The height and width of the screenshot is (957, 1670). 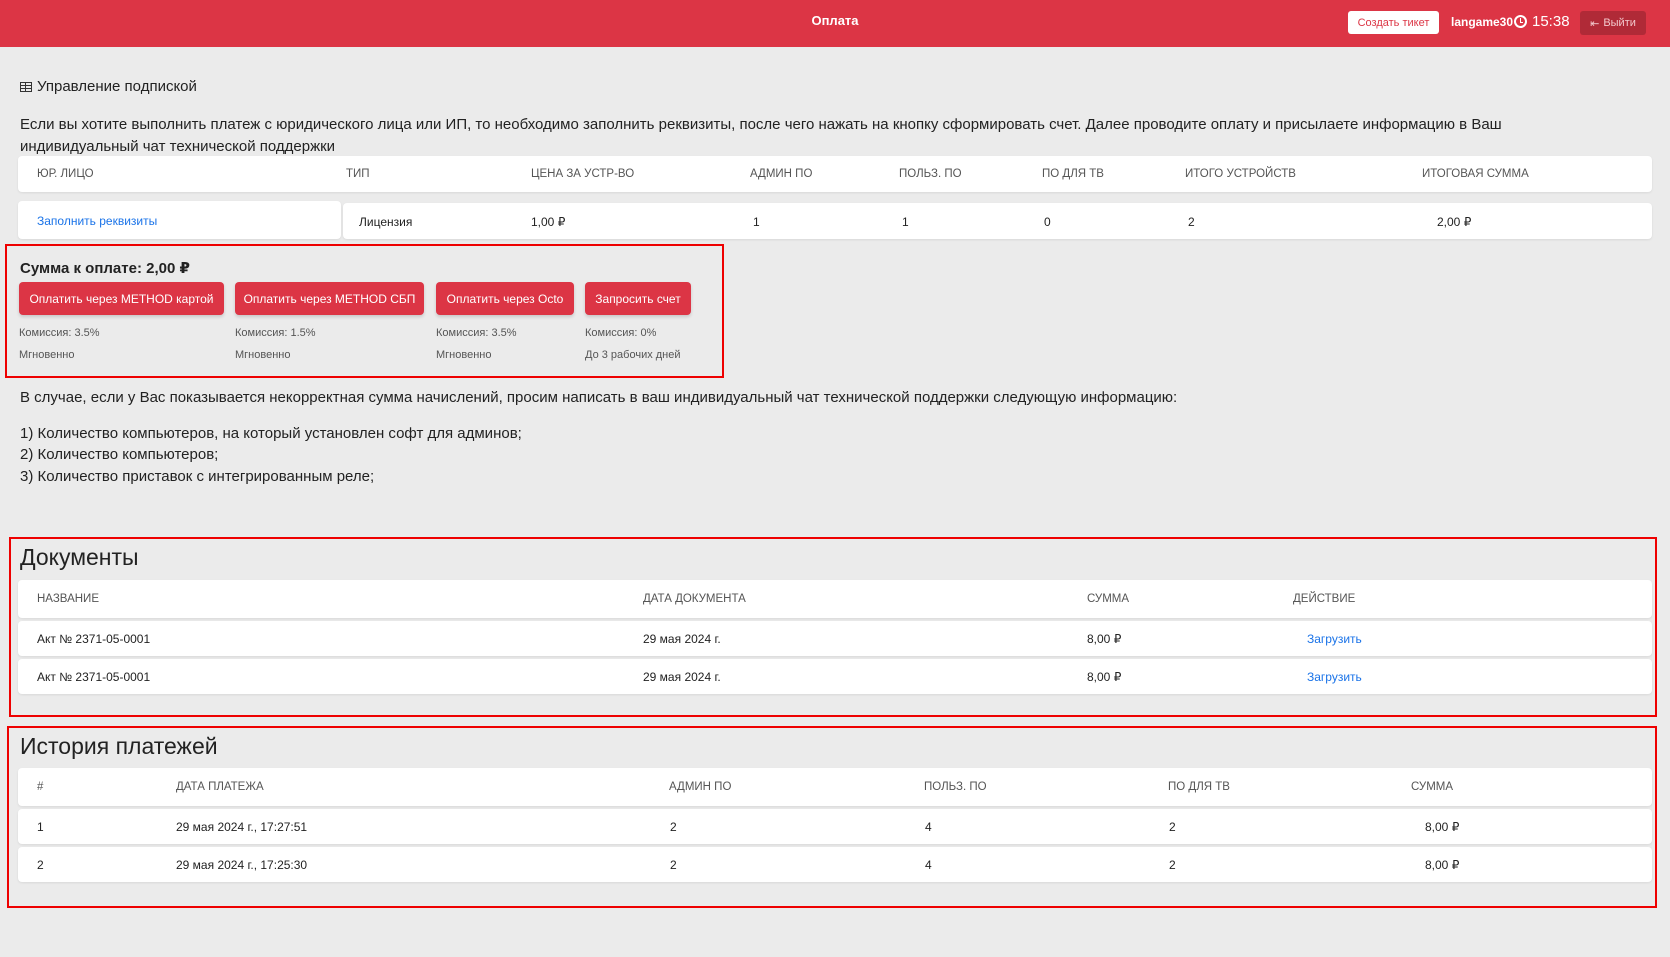 I want to click on subscription-heading-text: Управление подпиской, so click(x=117, y=86).